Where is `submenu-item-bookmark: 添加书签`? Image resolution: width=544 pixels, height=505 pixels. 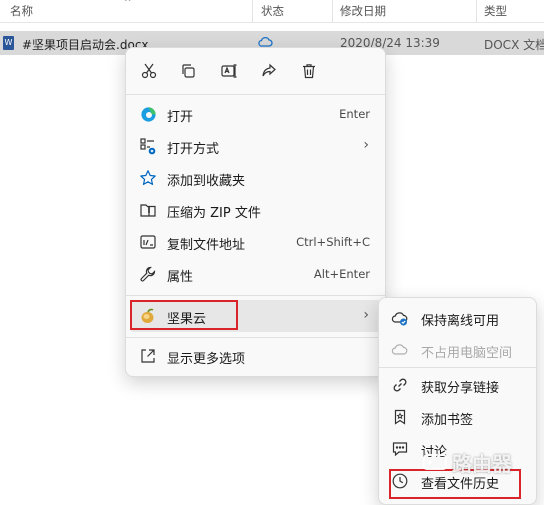 submenu-item-bookmark: 添加书签 is located at coordinates (457, 417).